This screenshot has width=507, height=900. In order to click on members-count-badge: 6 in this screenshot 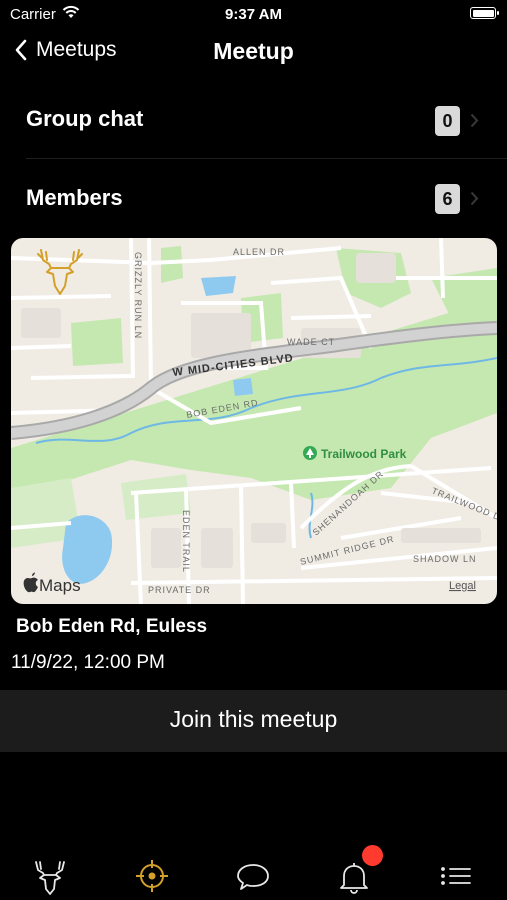, I will do `click(447, 199)`.